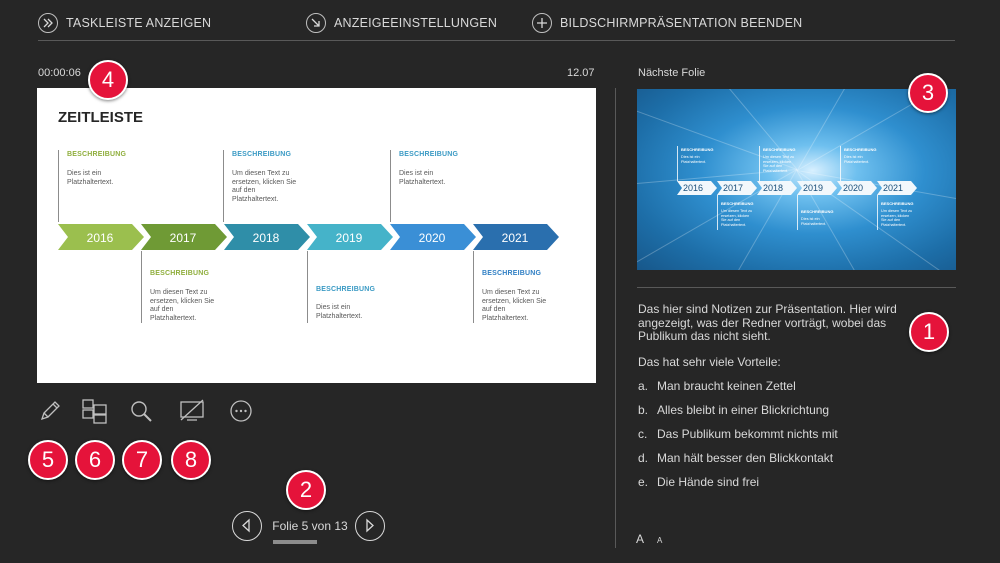  Describe the element at coordinates (316, 23) in the screenshot. I see `display-settings-icon` at that location.